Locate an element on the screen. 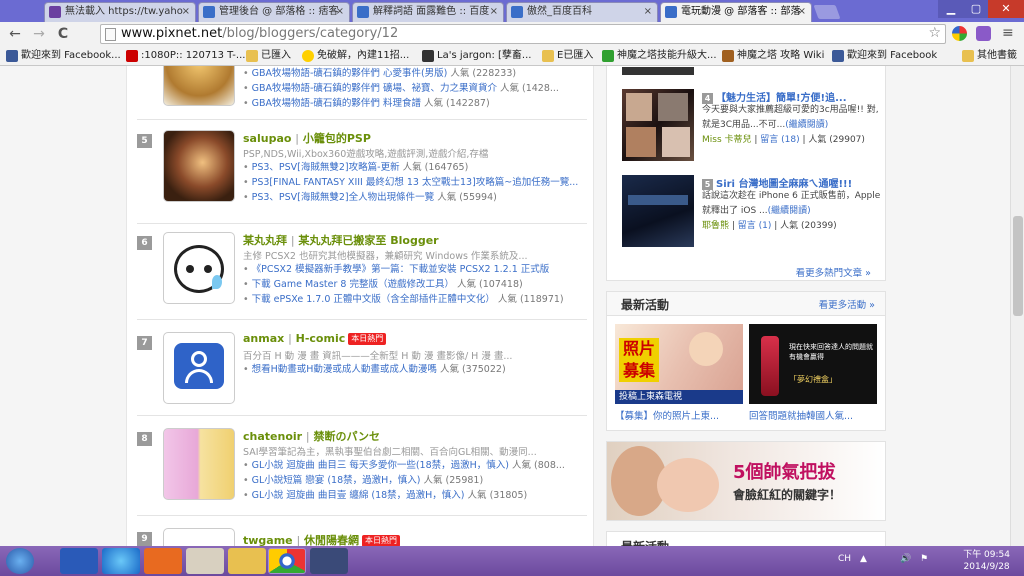 The height and width of the screenshot is (576, 1024). reload-button: C is located at coordinates (63, 34).